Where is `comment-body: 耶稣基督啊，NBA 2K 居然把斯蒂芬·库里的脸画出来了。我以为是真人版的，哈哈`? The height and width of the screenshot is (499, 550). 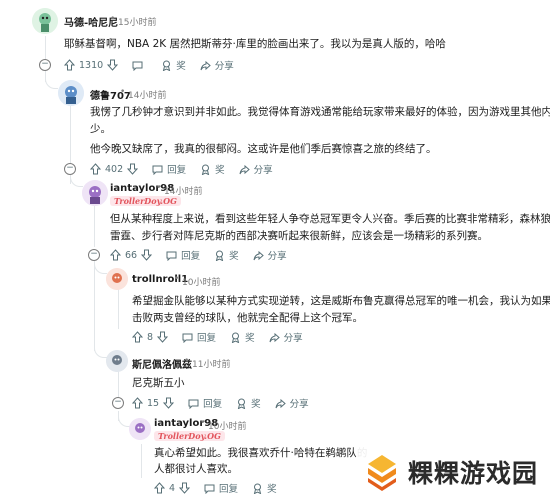
comment-body: 耶稣基督啊，NBA 2K 居然把斯蒂芬·库里的脸画出来了。我以为是真人版的，哈哈 is located at coordinates (255, 44).